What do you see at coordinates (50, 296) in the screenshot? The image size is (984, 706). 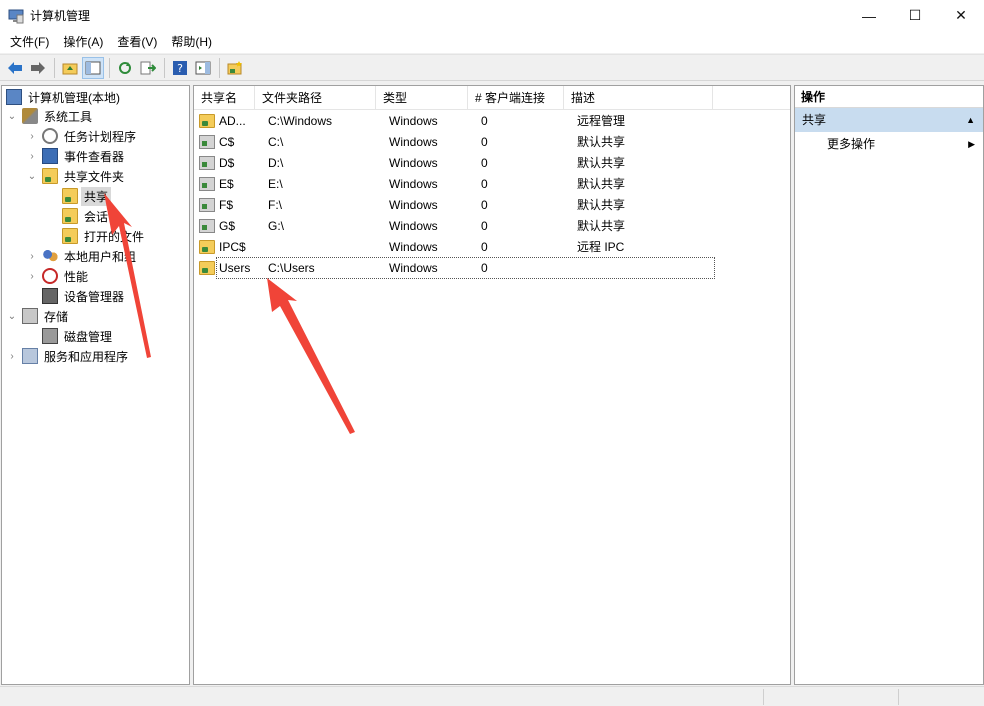 I see `device-manager-icon` at bounding box center [50, 296].